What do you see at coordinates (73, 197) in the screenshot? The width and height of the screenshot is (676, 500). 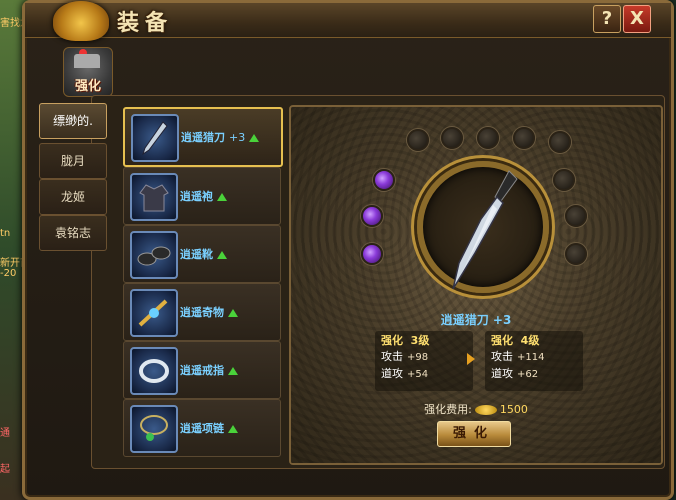 I see `character-tab: 龙姬` at bounding box center [73, 197].